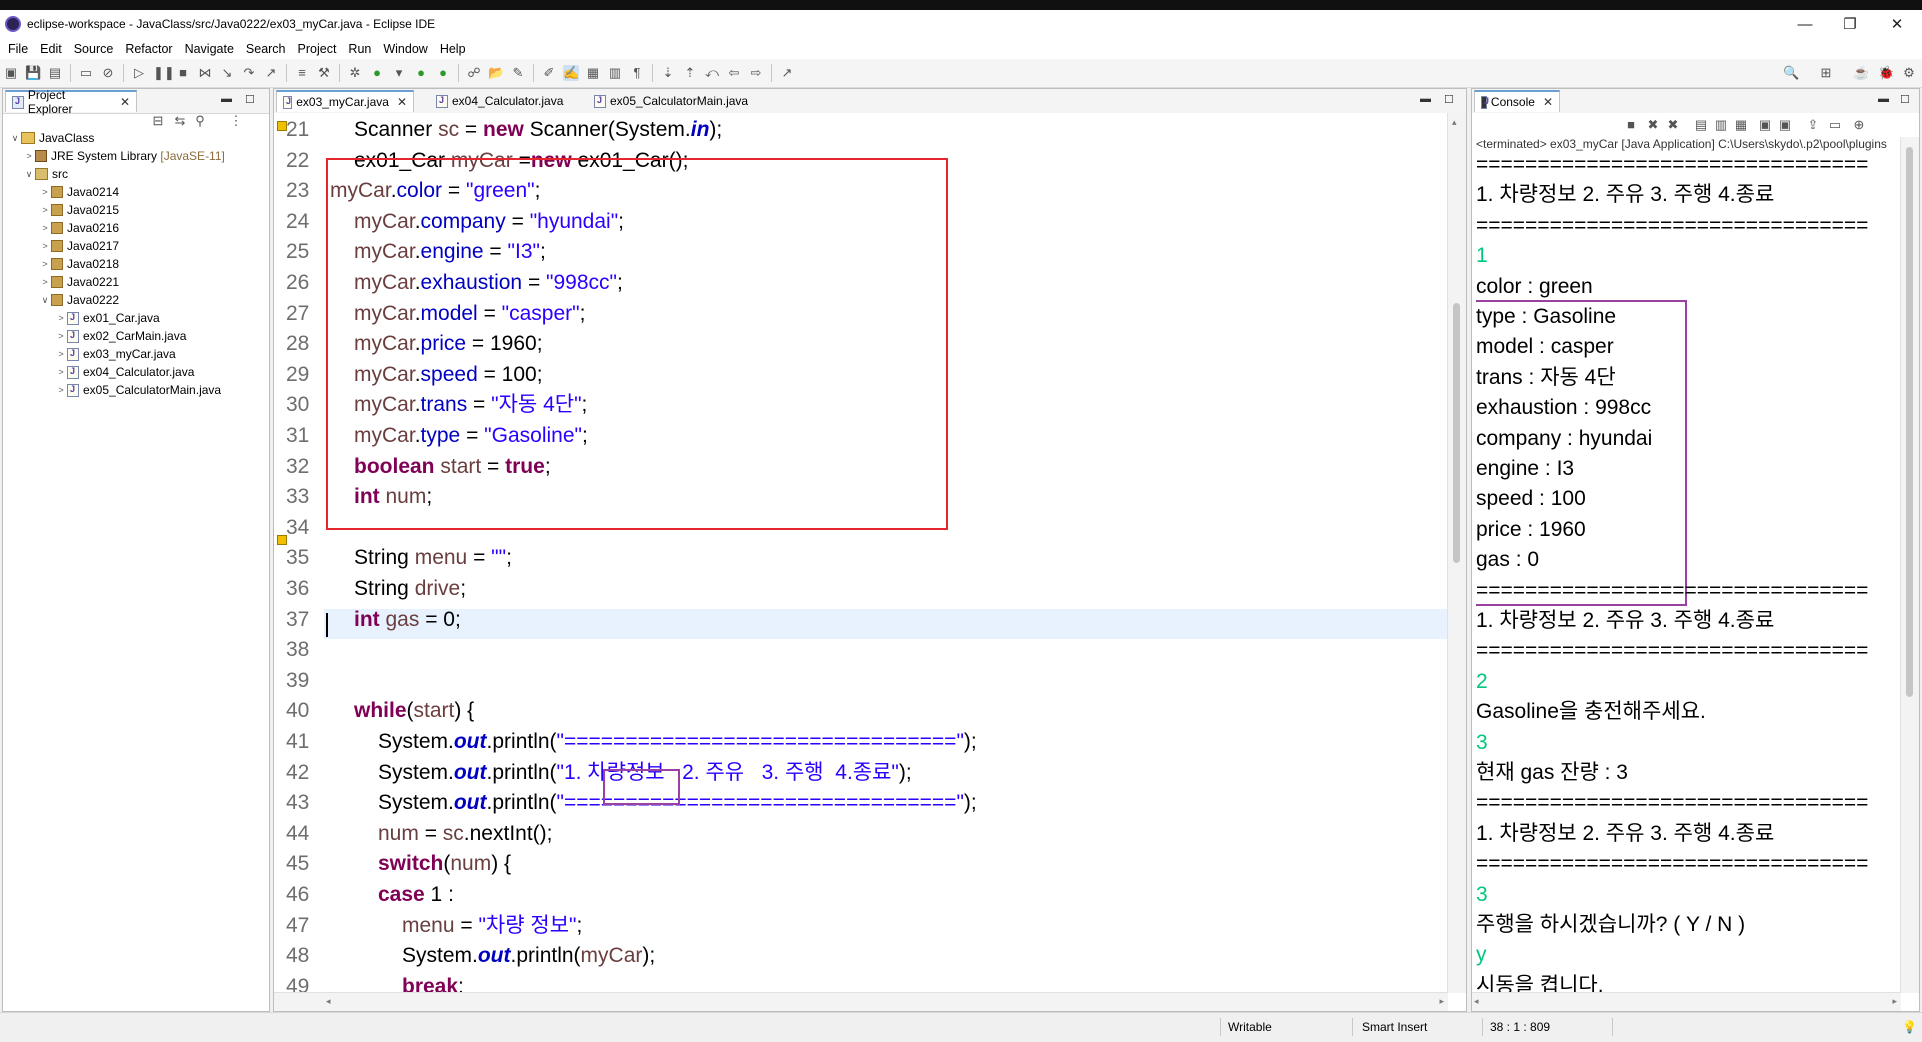 The width and height of the screenshot is (1922, 1042). Describe the element at coordinates (1897, 24) in the screenshot. I see `close-window-button: ✕` at that location.